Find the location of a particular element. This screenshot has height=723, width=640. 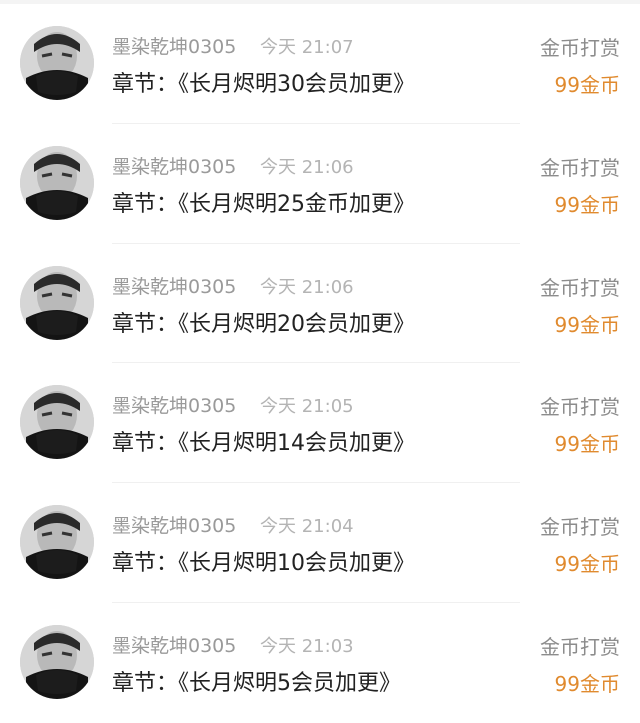

reward-time: 今天 21:07 is located at coordinates (307, 47).